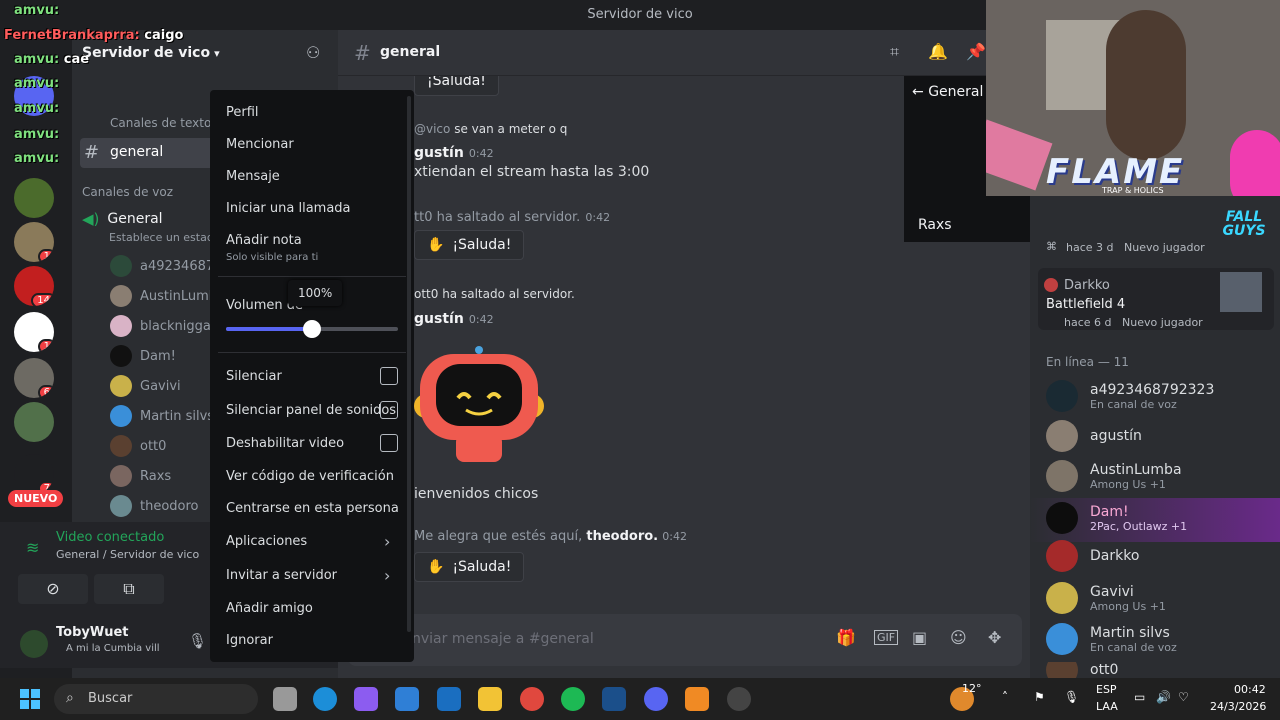  What do you see at coordinates (490, 699) in the screenshot?
I see `folder-icon` at bounding box center [490, 699].